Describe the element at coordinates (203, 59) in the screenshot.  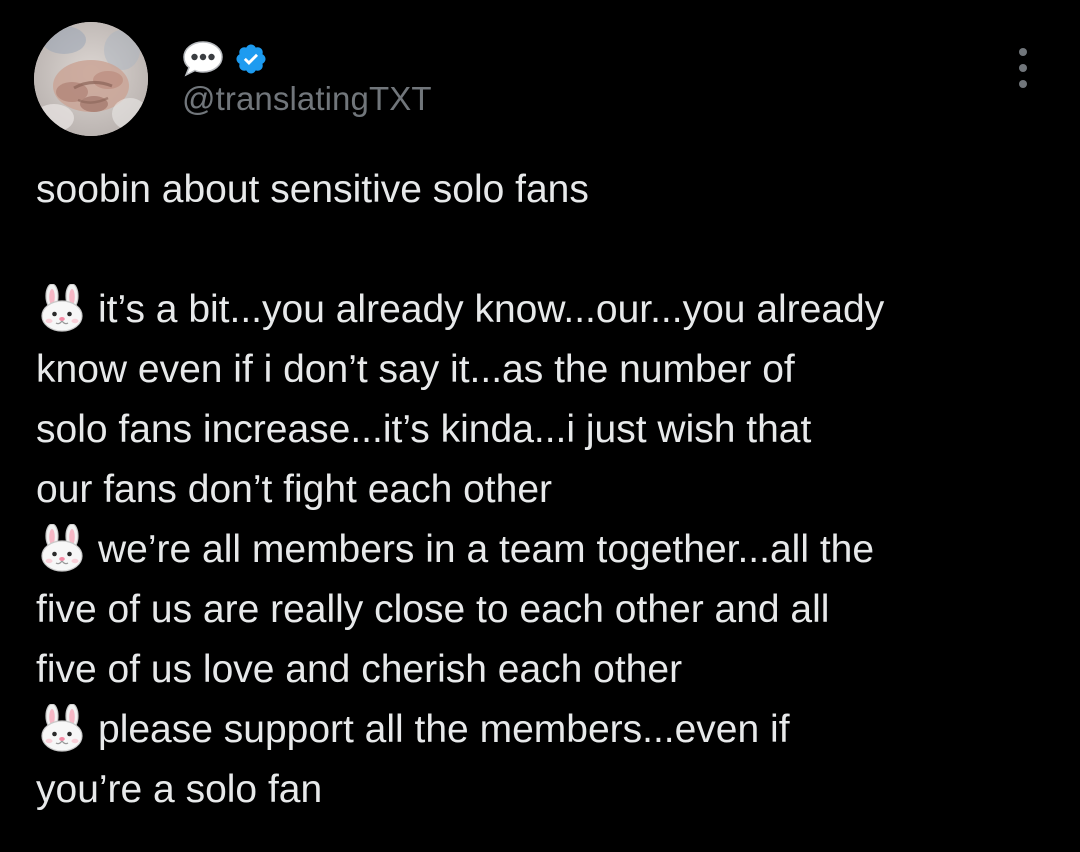
I see `speech-bubble-emoji-icon` at that location.